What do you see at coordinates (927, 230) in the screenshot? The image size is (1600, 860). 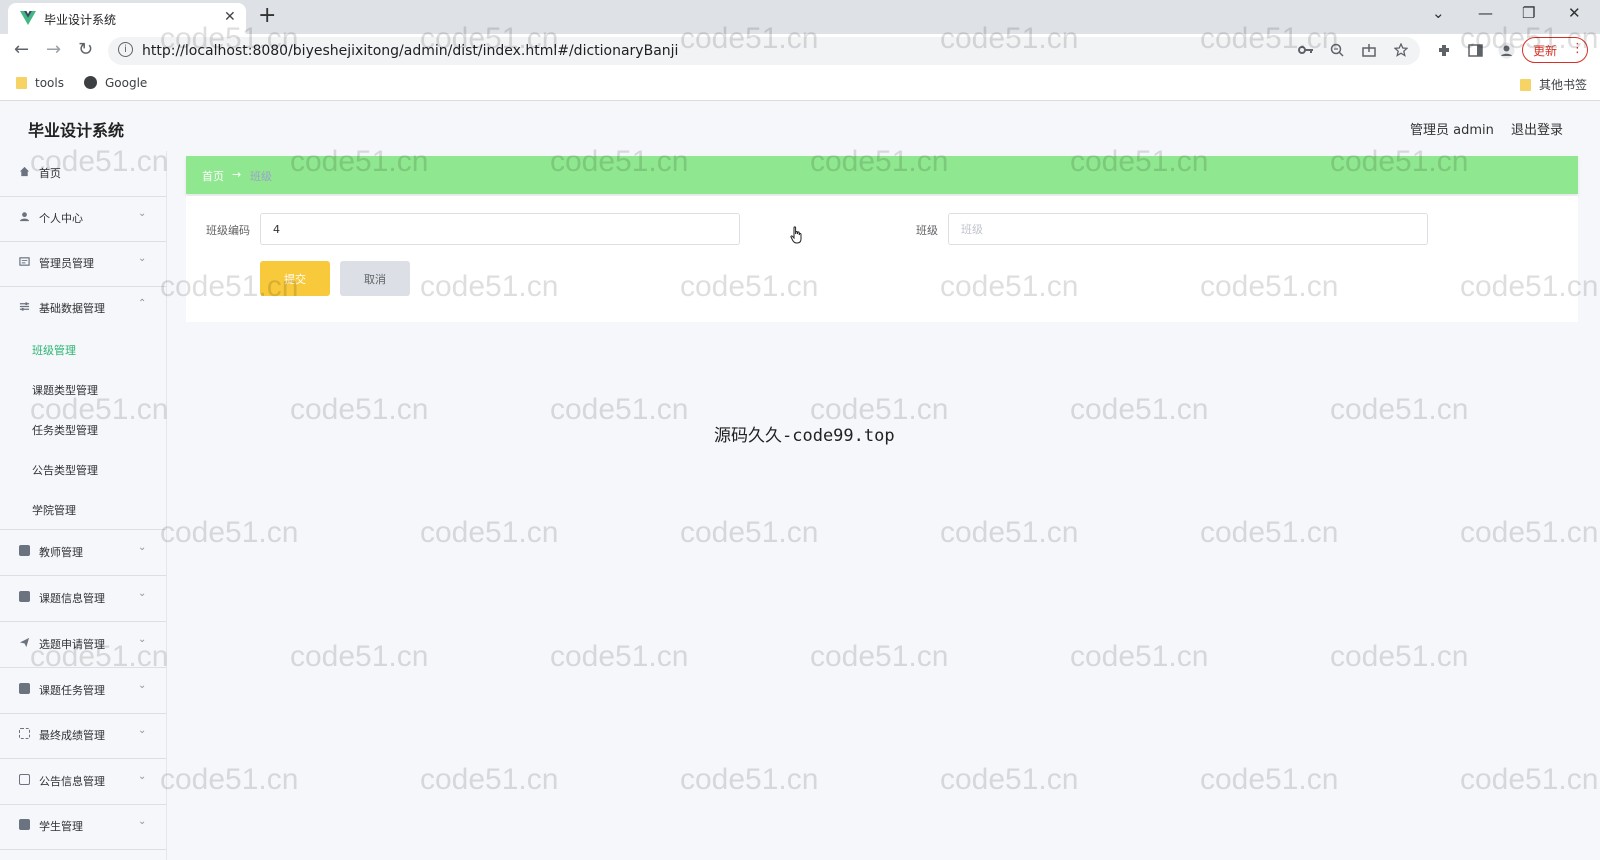 I see `class-name-label: 班级` at bounding box center [927, 230].